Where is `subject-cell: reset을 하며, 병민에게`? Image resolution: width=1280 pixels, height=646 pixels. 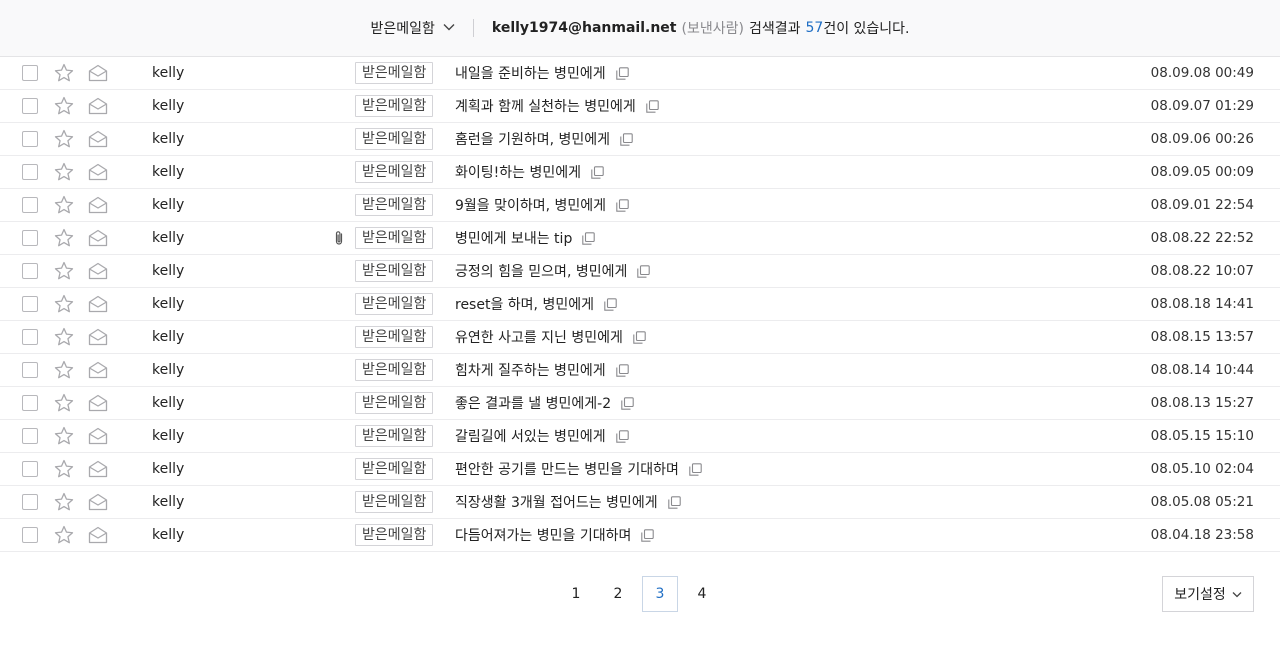
subject-cell: reset을 하며, 병민에게 is located at coordinates (536, 304).